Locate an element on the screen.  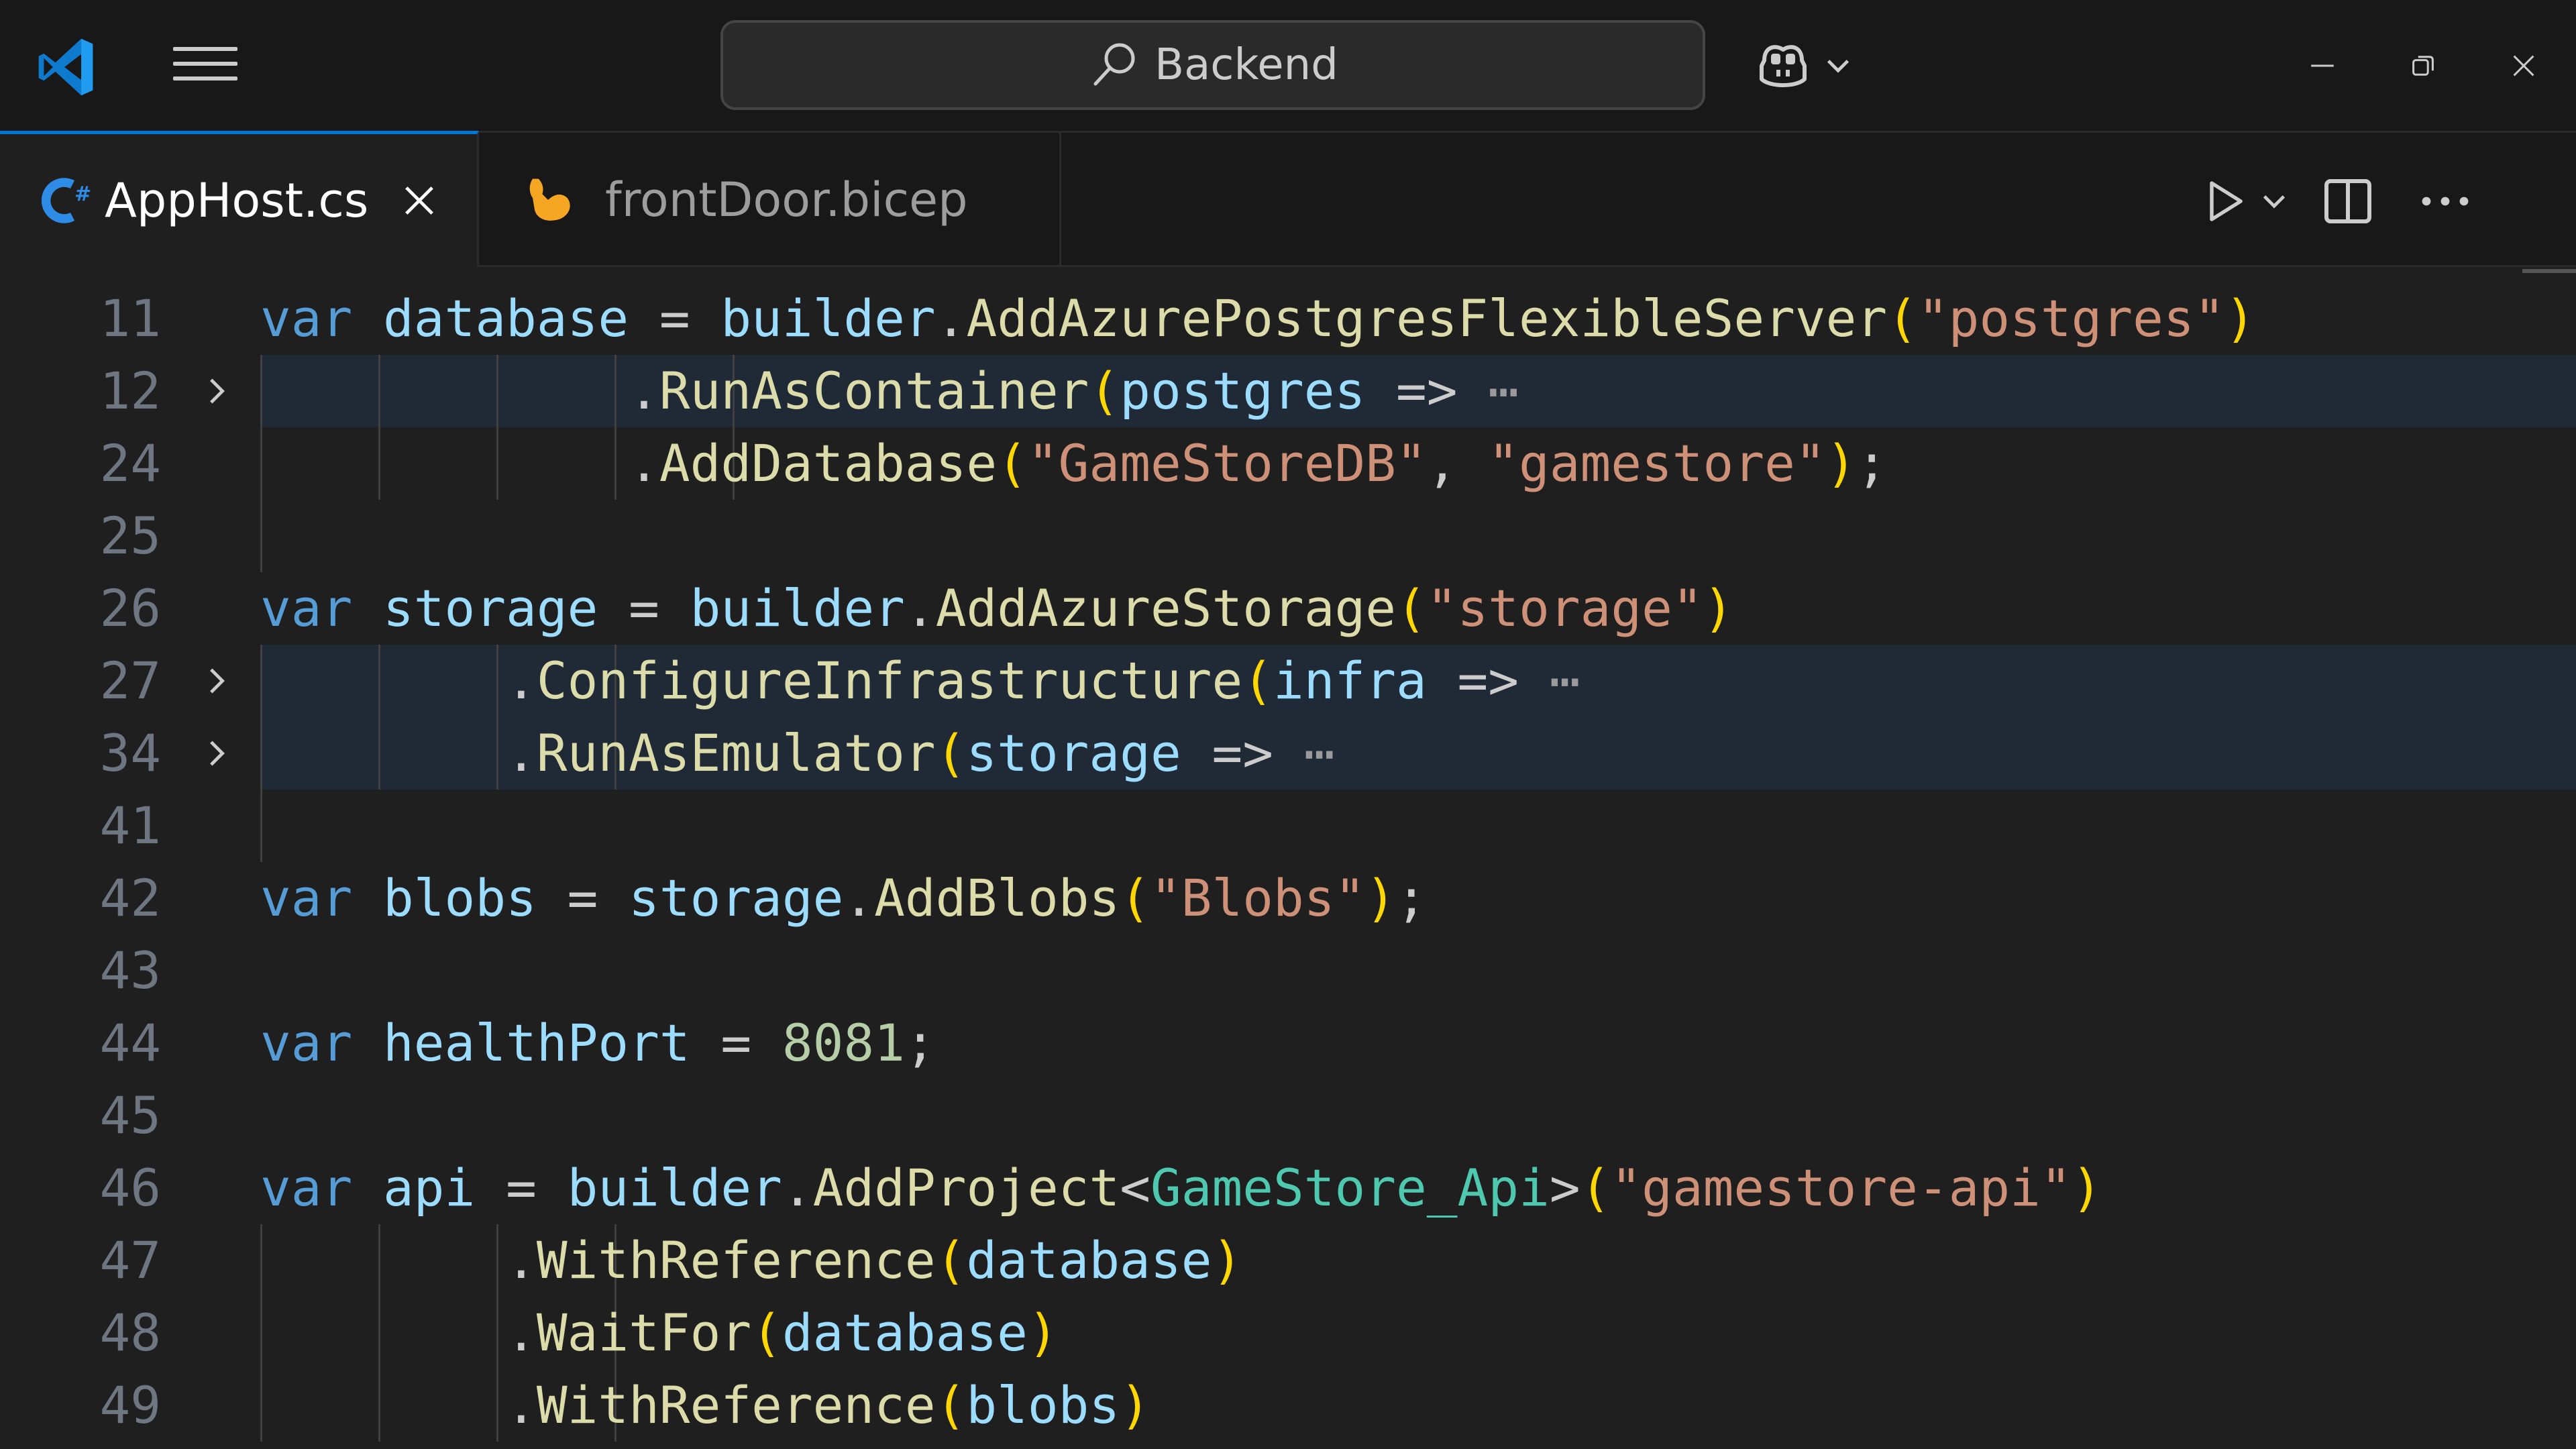
code-token: storage is located at coordinates (1073, 753).